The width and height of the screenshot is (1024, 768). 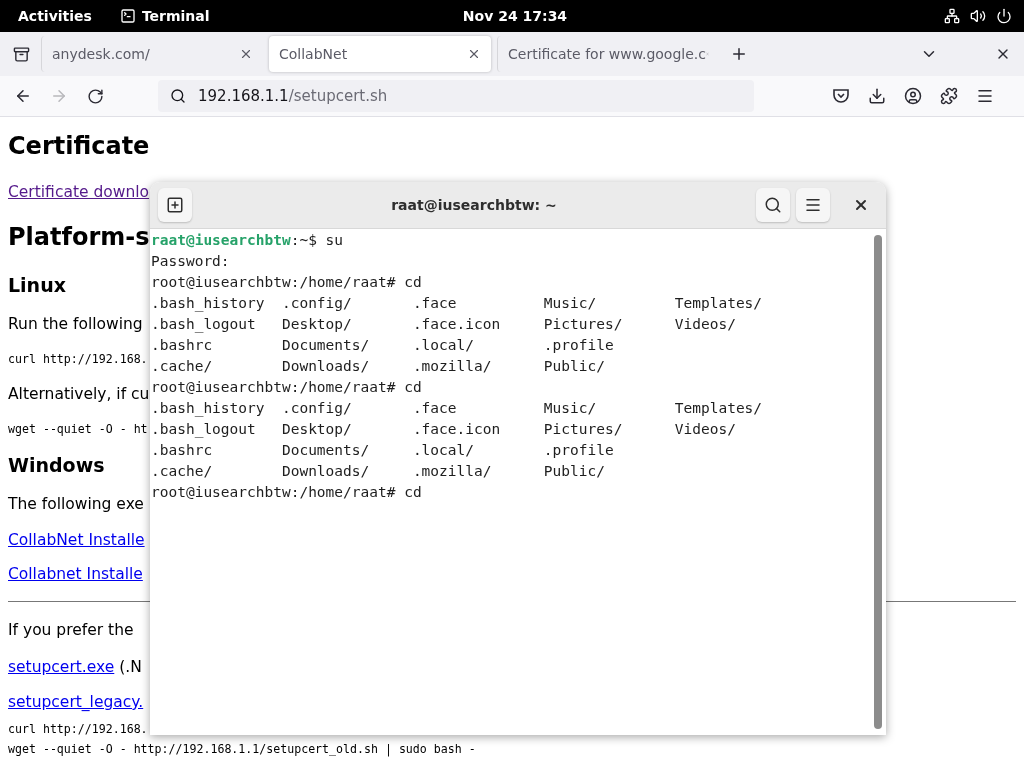 What do you see at coordinates (380, 54) in the screenshot?
I see `browser-tab: CollabNet` at bounding box center [380, 54].